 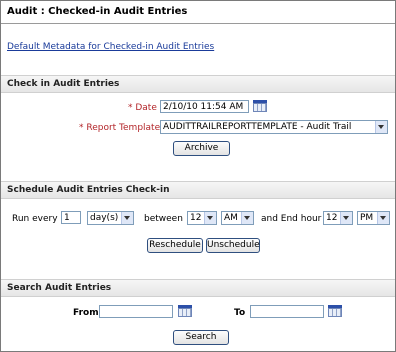 I want to click on search-button: Search, so click(x=201, y=337).